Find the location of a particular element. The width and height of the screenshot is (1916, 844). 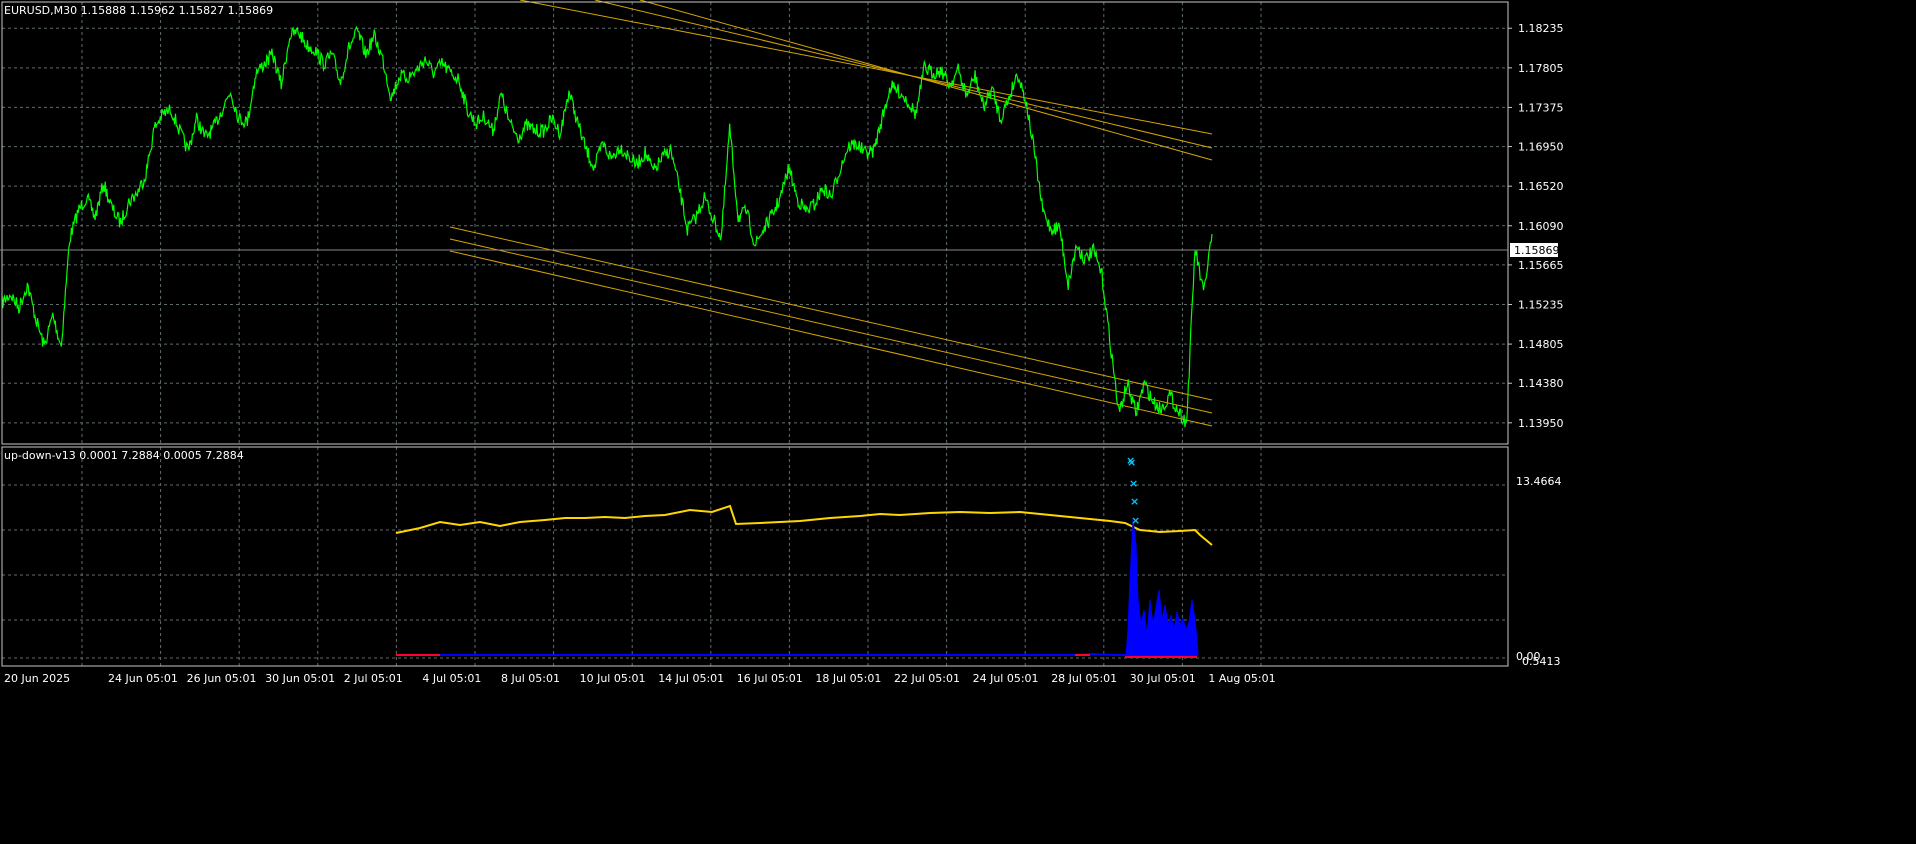

price-tick-label: 1.14805 is located at coordinates (1541, 344).